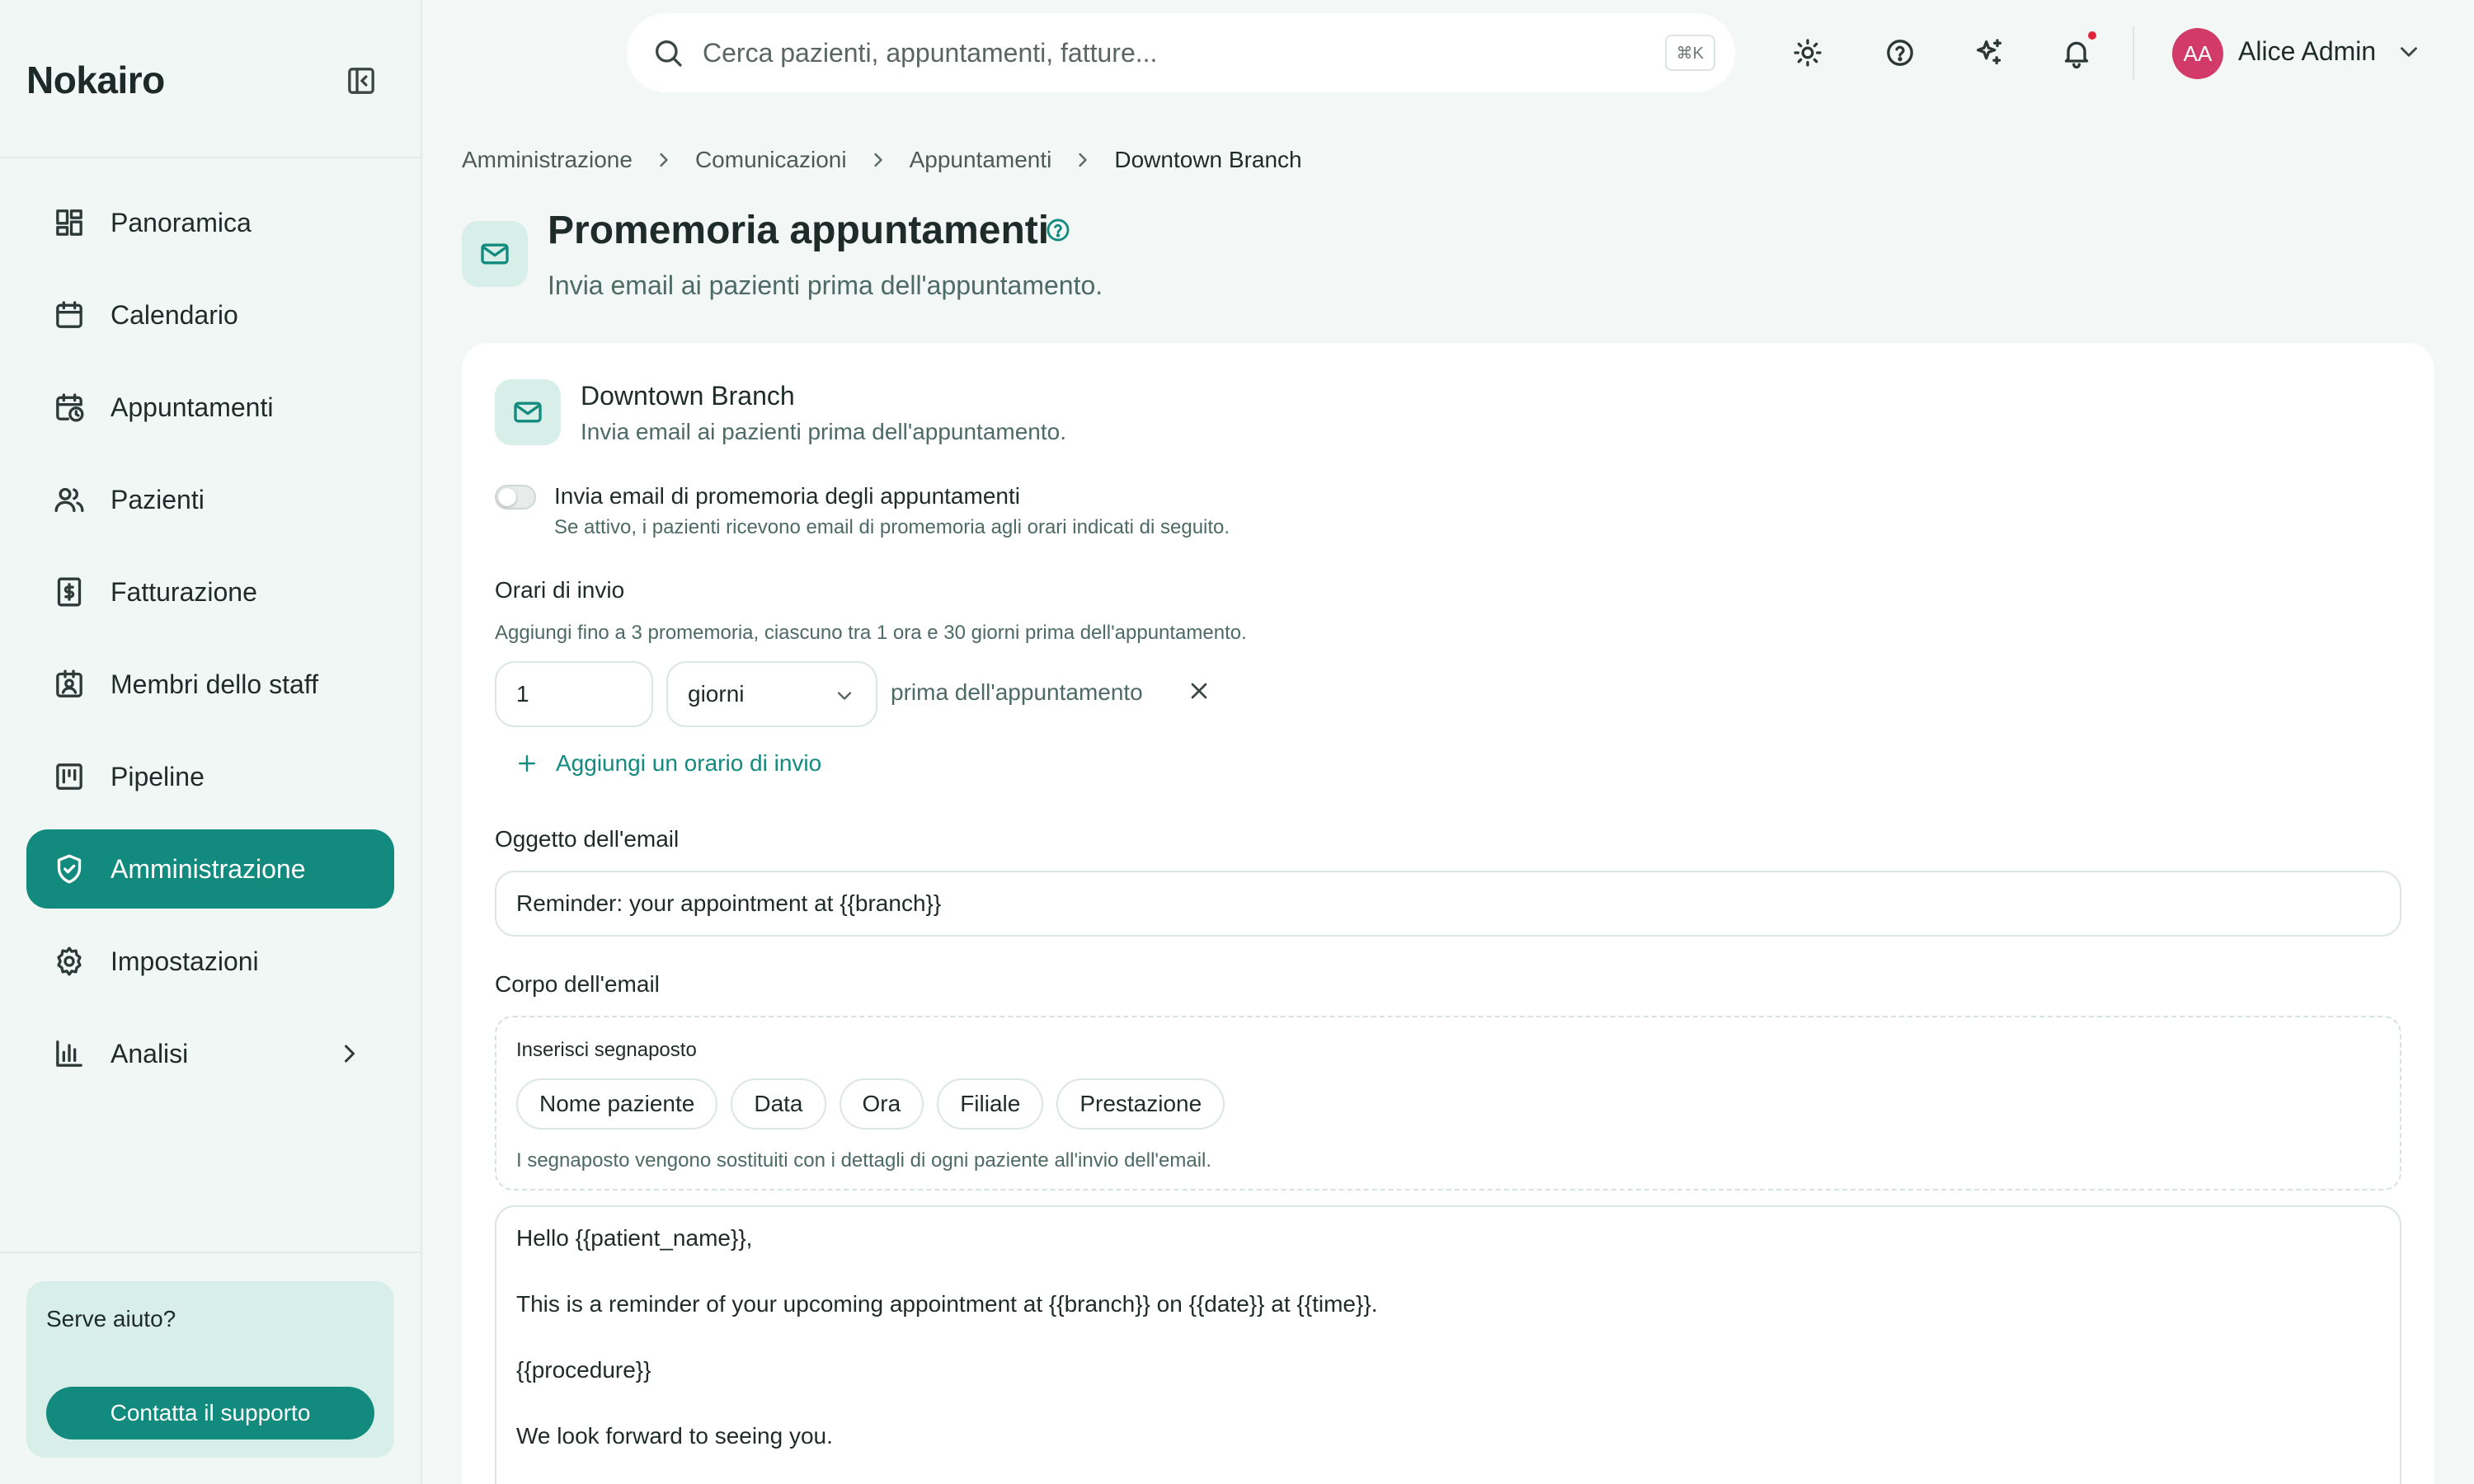 The width and height of the screenshot is (2474, 1484). I want to click on help-title: Serve aiuto?, so click(111, 1318).